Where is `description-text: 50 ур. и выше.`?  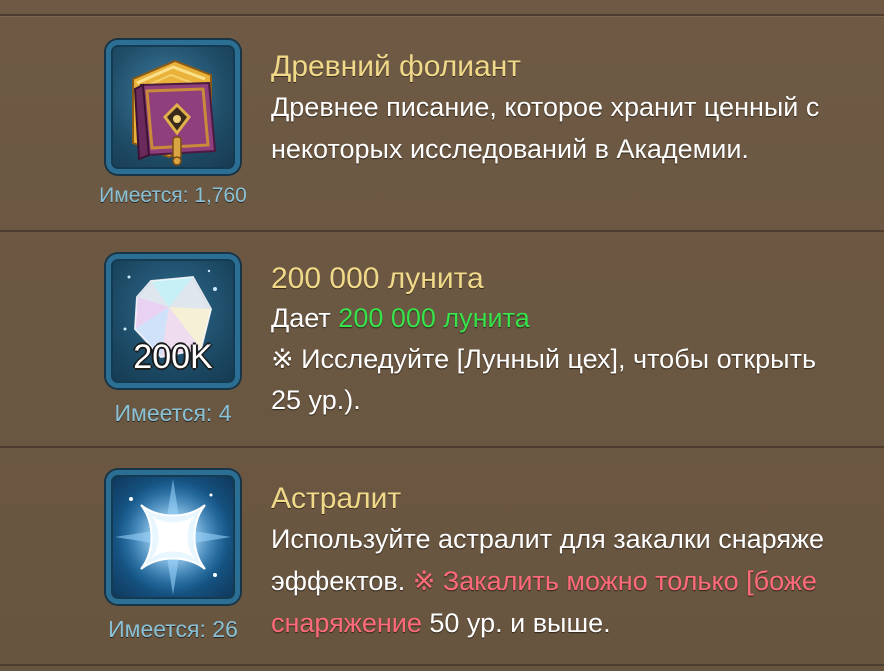 description-text: 50 ур. и выше. is located at coordinates (516, 623).